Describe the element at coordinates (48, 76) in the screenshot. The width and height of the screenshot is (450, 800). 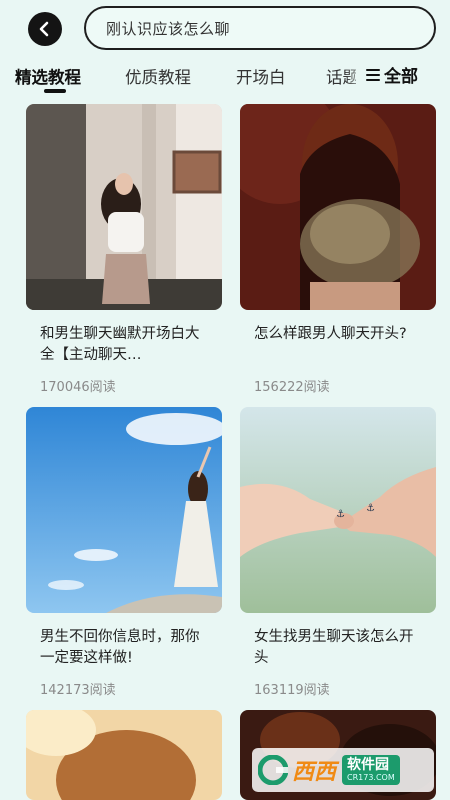
I see `tab-featured: 精选教程` at that location.